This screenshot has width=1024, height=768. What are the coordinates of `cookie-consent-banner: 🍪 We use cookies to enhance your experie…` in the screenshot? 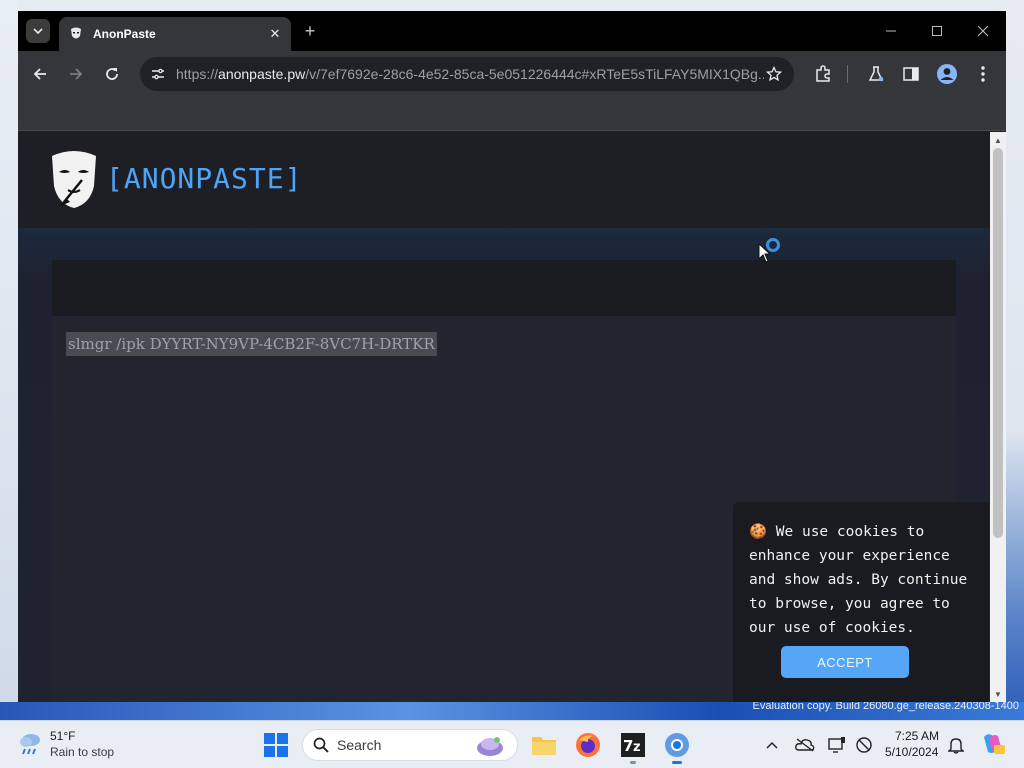 It's located at (861, 602).